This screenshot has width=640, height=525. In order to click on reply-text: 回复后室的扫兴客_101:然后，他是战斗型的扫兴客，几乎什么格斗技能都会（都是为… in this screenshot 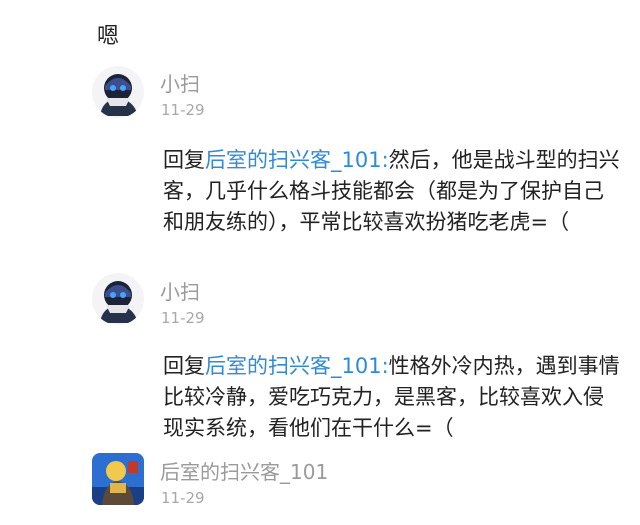, I will do `click(393, 191)`.